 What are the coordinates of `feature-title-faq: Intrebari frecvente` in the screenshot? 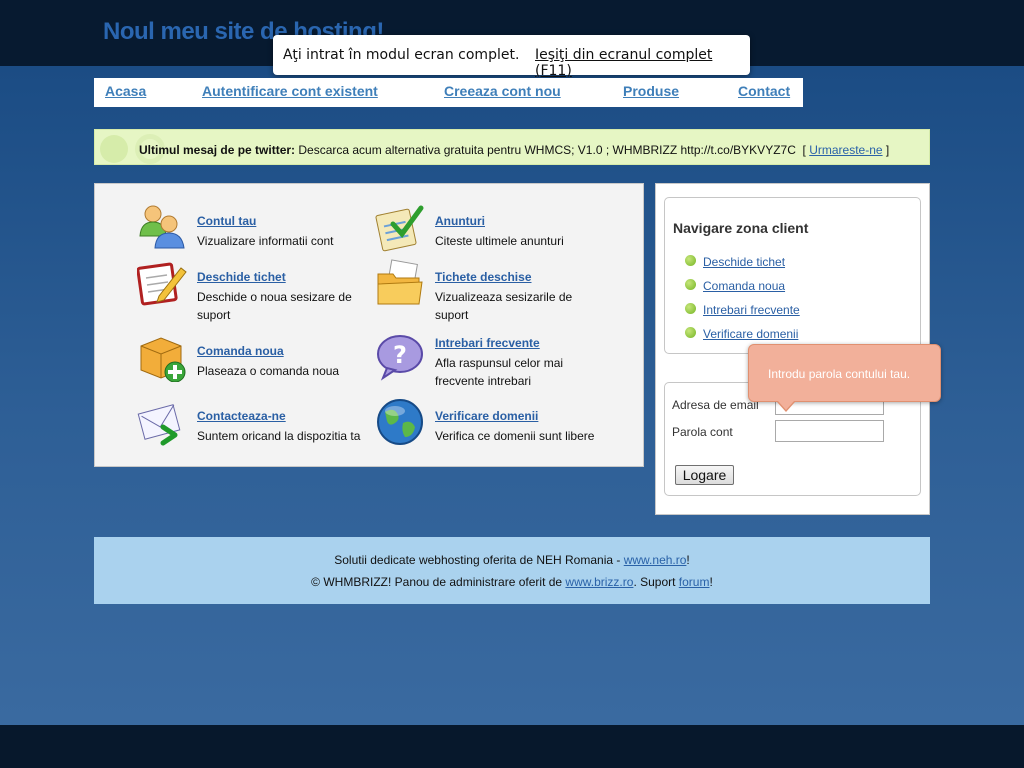 It's located at (487, 343).